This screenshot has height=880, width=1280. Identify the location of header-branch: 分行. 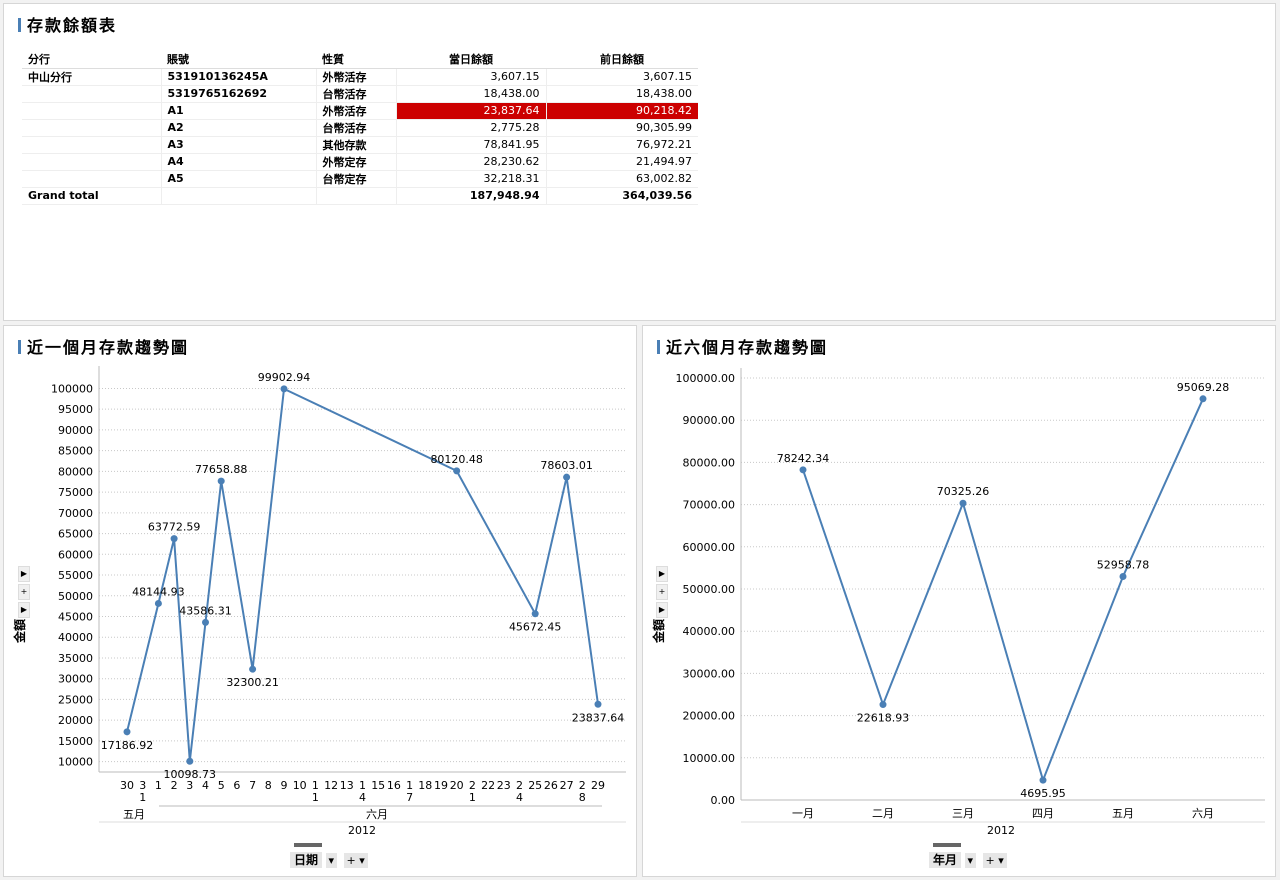
(91, 60).